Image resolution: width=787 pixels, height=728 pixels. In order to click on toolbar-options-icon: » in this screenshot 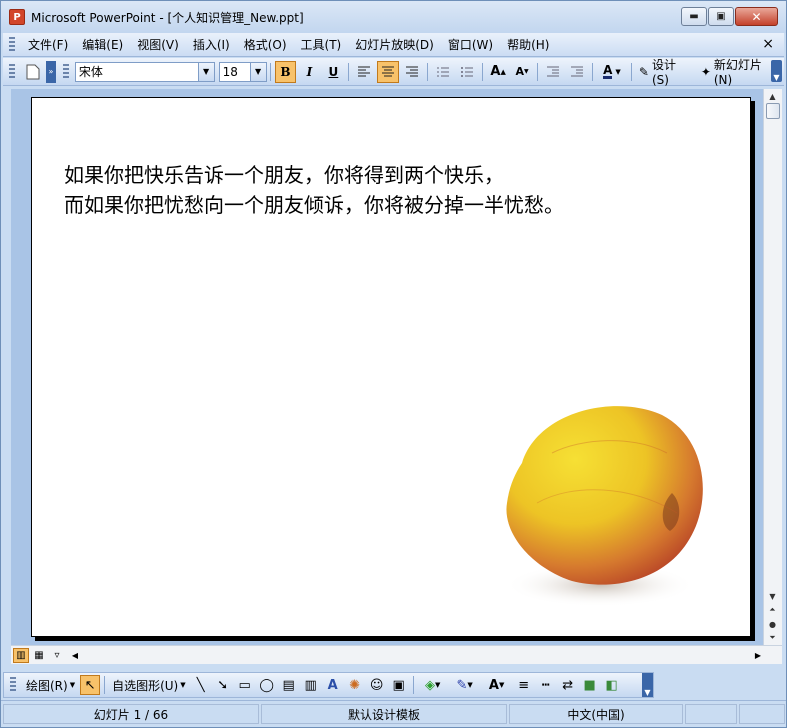, I will do `click(50, 71)`.